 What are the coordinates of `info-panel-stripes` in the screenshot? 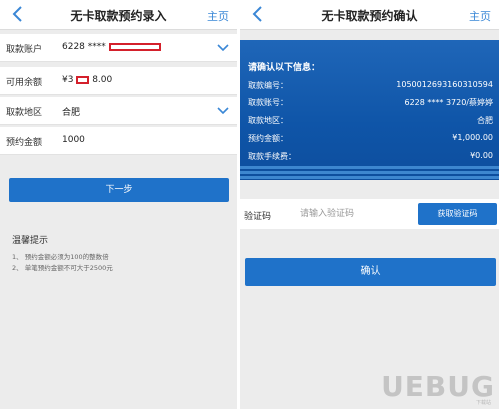 It's located at (369, 173).